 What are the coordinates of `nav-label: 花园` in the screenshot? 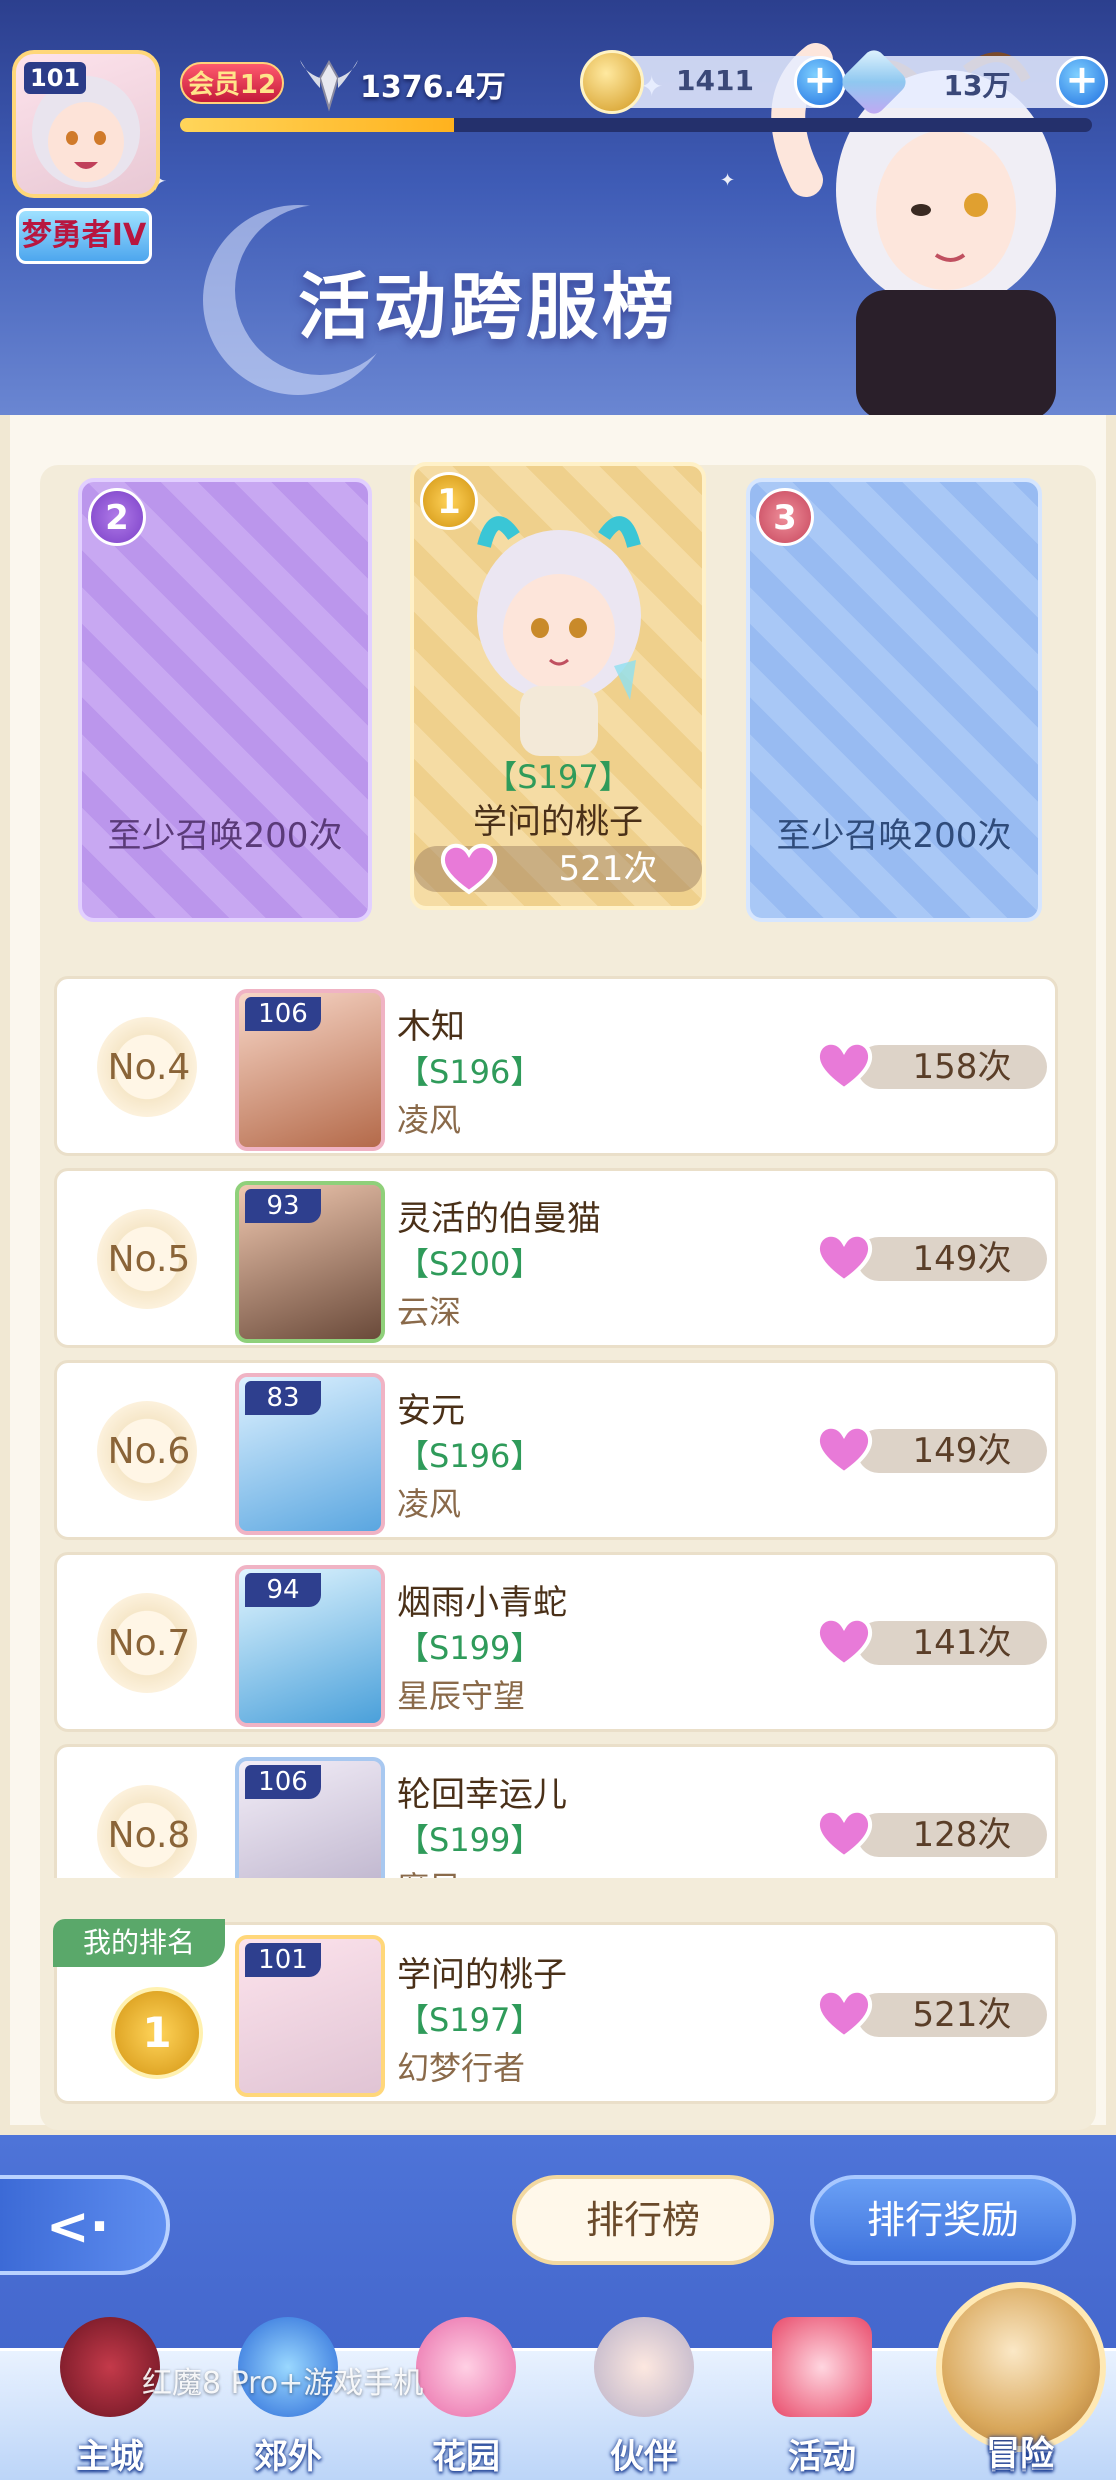 It's located at (466, 2457).